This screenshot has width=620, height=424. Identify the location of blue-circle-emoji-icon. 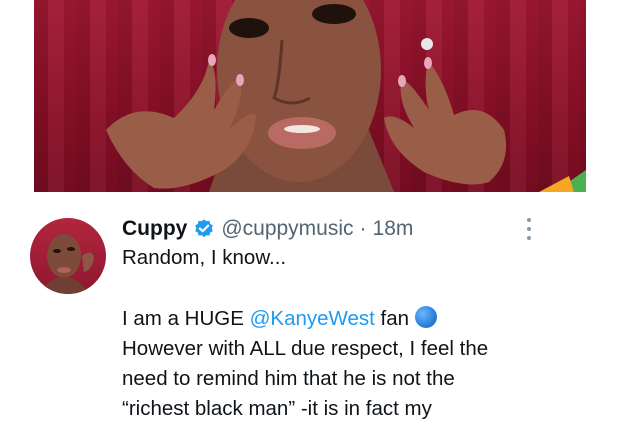
(426, 317).